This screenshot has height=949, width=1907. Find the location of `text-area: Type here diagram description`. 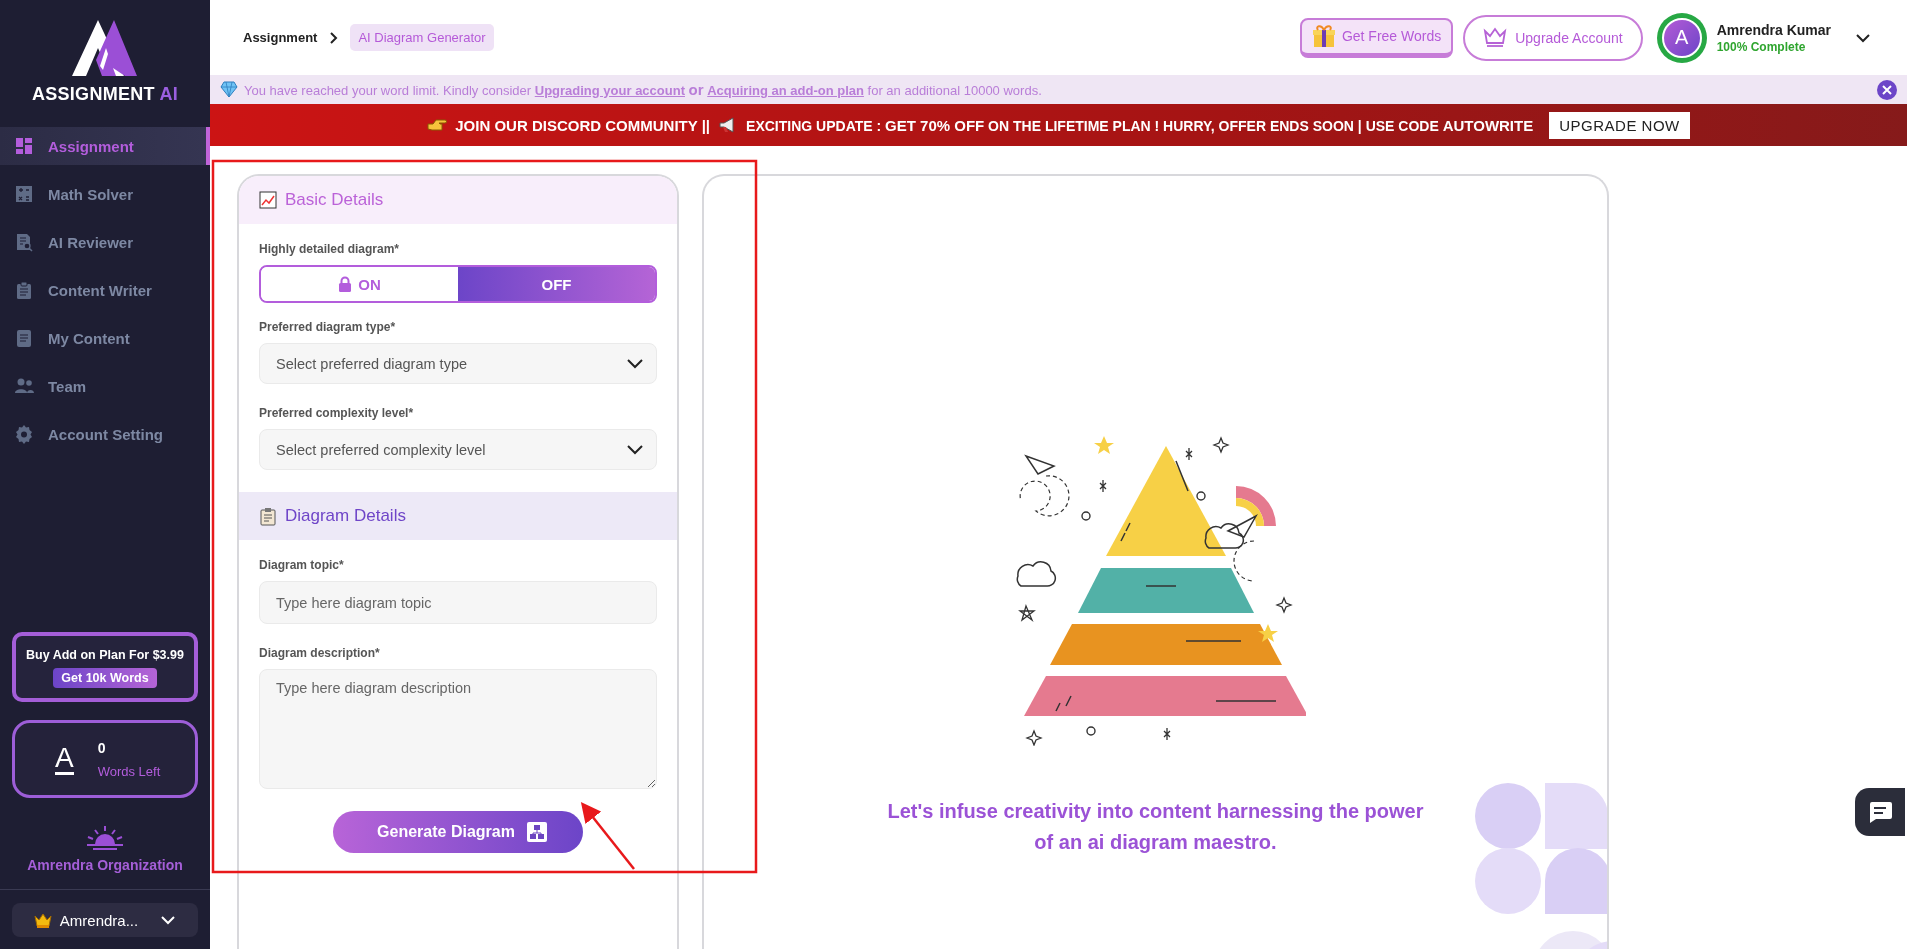

text-area: Type here diagram description is located at coordinates (458, 729).